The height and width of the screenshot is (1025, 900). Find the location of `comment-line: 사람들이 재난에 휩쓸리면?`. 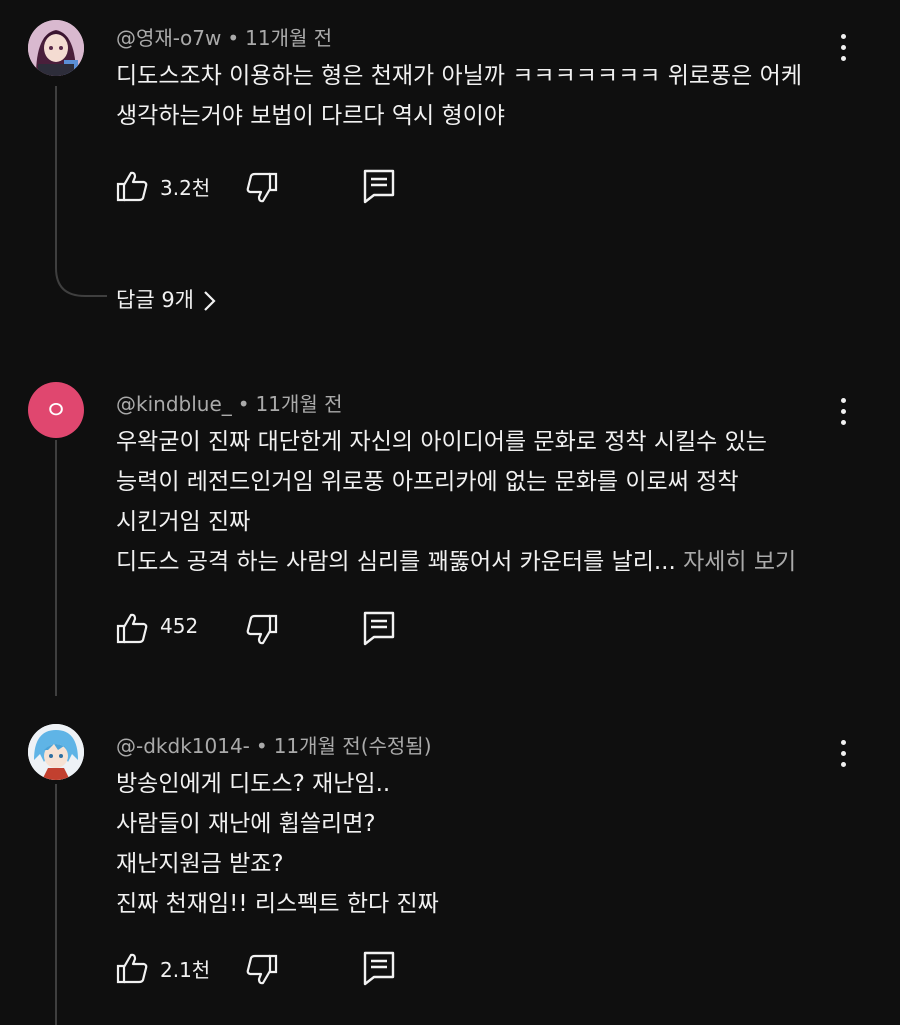

comment-line: 사람들이 재난에 휩쓸리면? is located at coordinates (246, 824).